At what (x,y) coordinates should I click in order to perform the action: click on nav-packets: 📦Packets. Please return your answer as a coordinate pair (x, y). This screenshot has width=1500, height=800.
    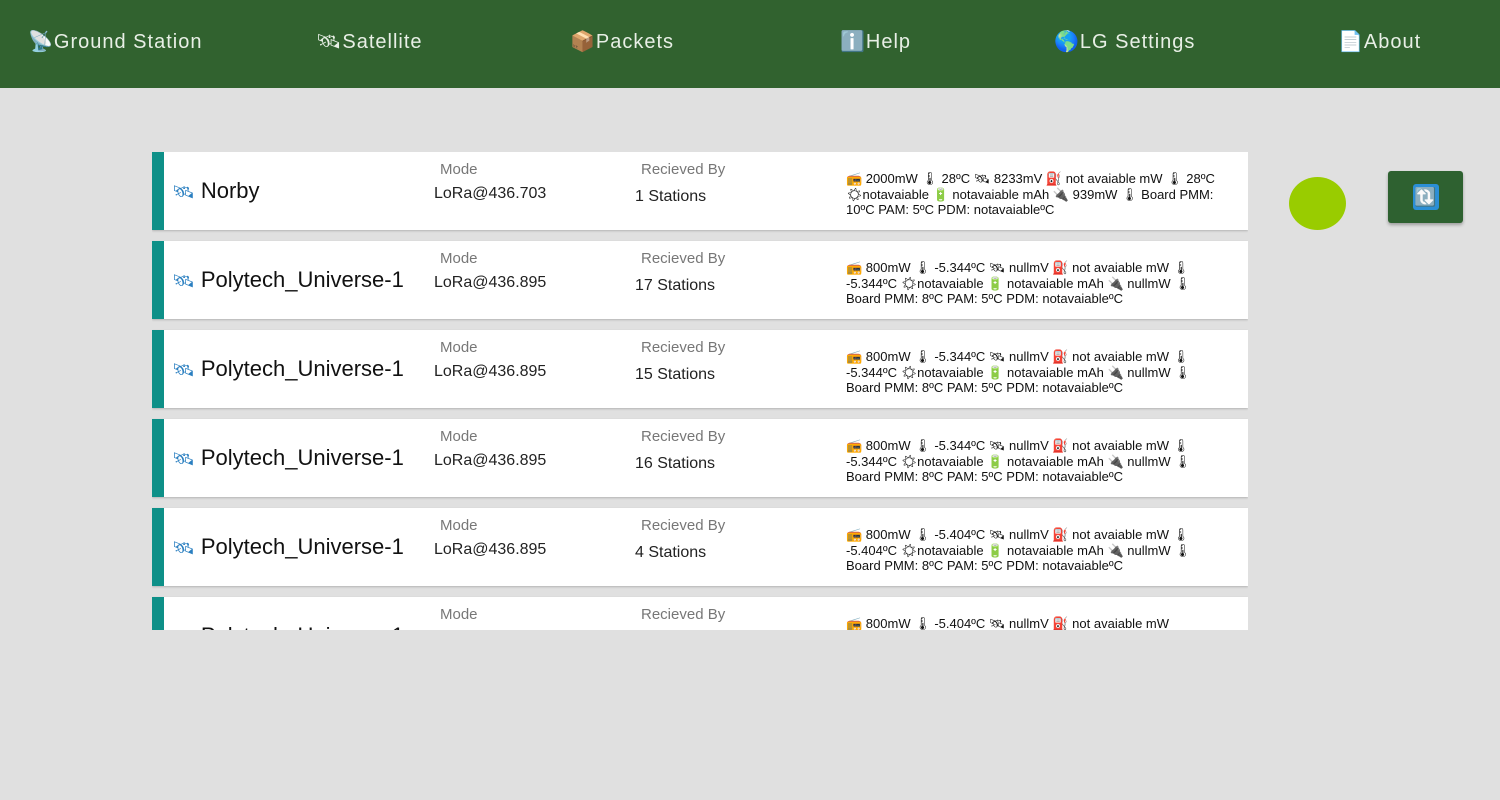
    Looking at the image, I should click on (622, 41).